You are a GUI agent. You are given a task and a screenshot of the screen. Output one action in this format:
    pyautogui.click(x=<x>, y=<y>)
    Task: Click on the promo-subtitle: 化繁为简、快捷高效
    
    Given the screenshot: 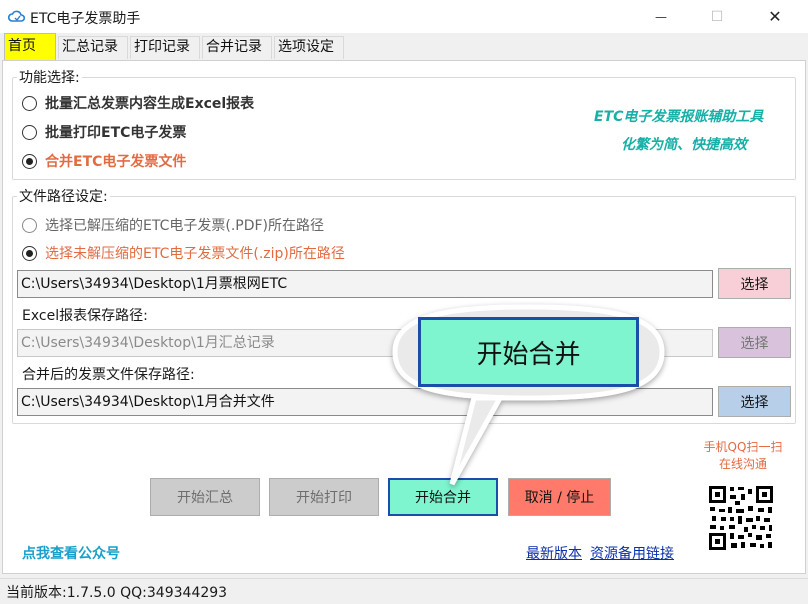 What is the action you would take?
    pyautogui.click(x=684, y=145)
    